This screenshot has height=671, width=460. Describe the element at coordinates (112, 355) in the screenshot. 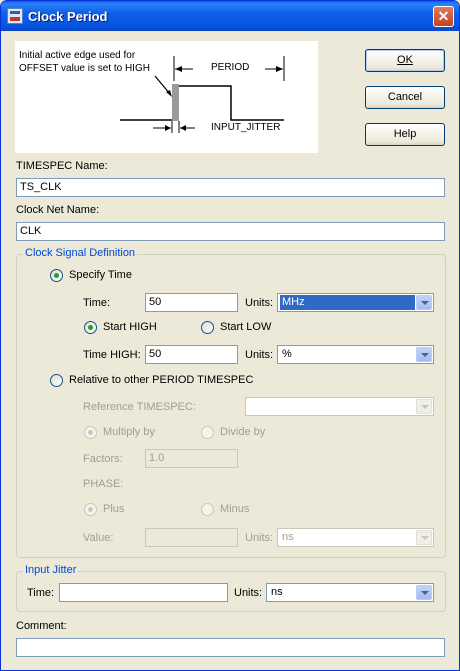

I see `time-high-label: Time HIGH:` at that location.